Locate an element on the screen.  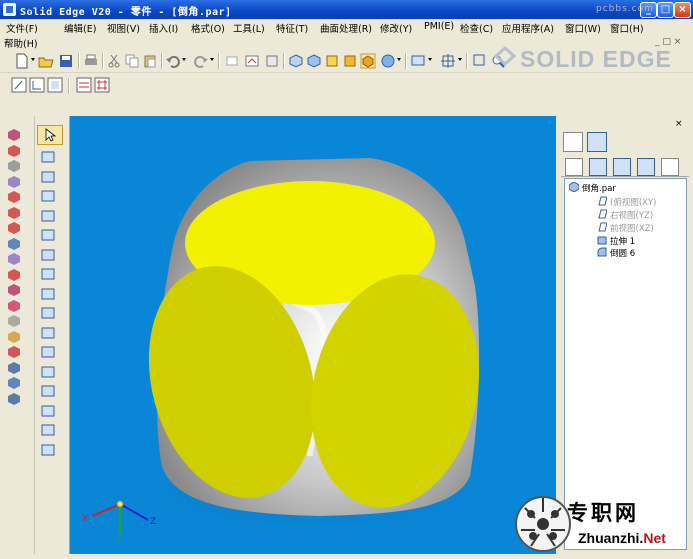
menu-features: 特征(T) is located at coordinates (292, 28).